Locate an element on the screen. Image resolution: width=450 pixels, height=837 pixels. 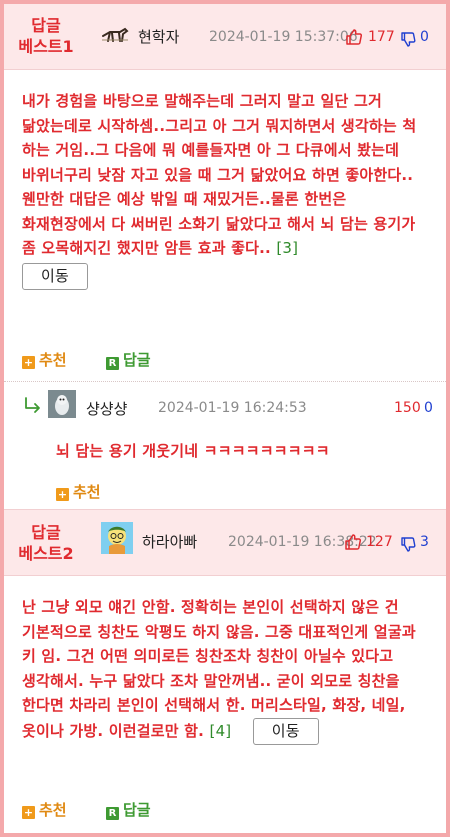
best1-tag: 답글 베스트1 is located at coordinates (46, 36).